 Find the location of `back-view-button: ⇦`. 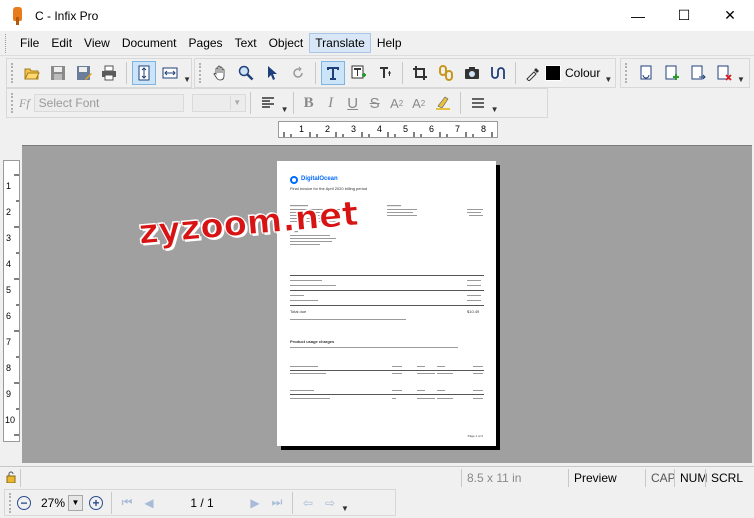

back-view-button: ⇦ is located at coordinates (308, 503).